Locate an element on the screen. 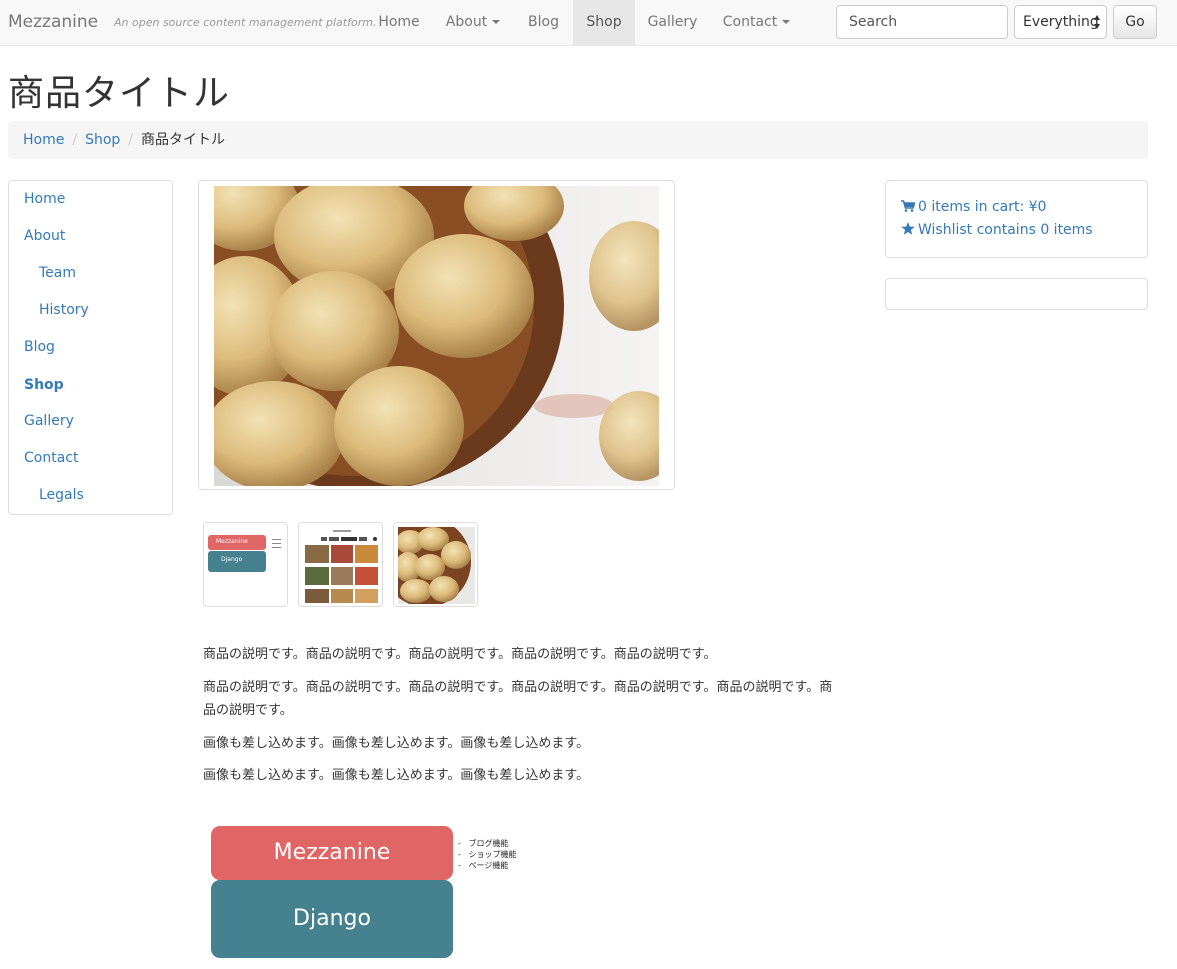 The image size is (1177, 969). diagram-bullet-list: - ブログ機能 - ショップ機能 - ページ機能 is located at coordinates (487, 854).